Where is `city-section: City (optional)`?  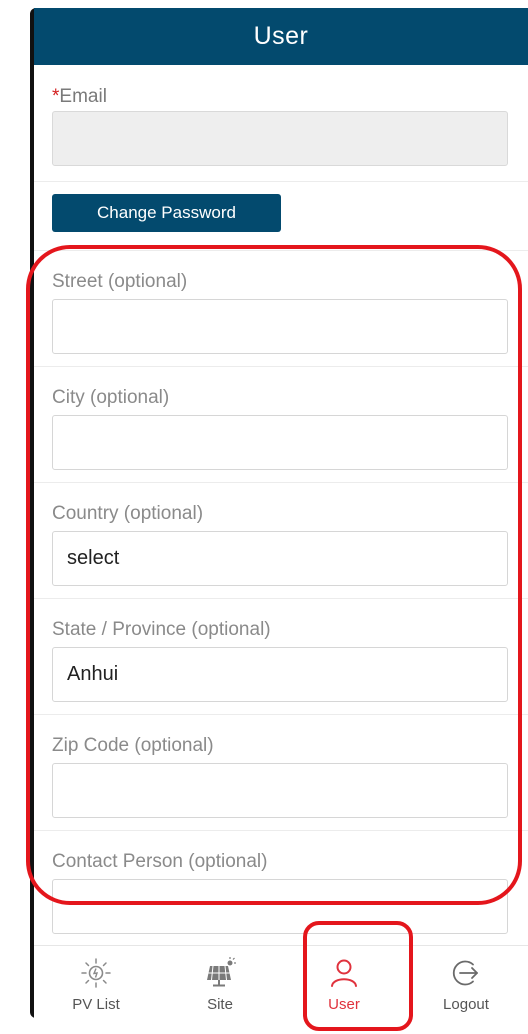 city-section: City (optional) is located at coordinates (281, 424).